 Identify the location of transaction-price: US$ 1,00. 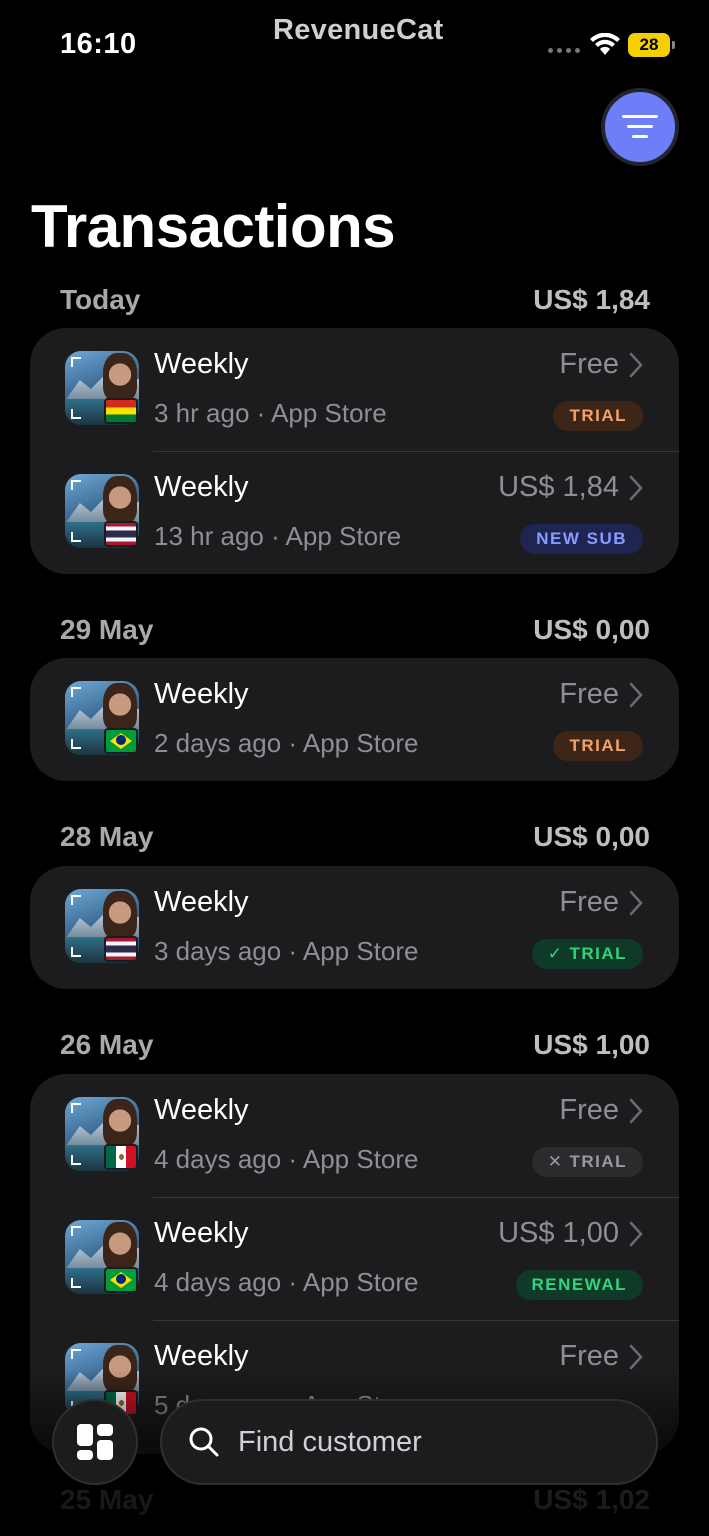
(558, 1233).